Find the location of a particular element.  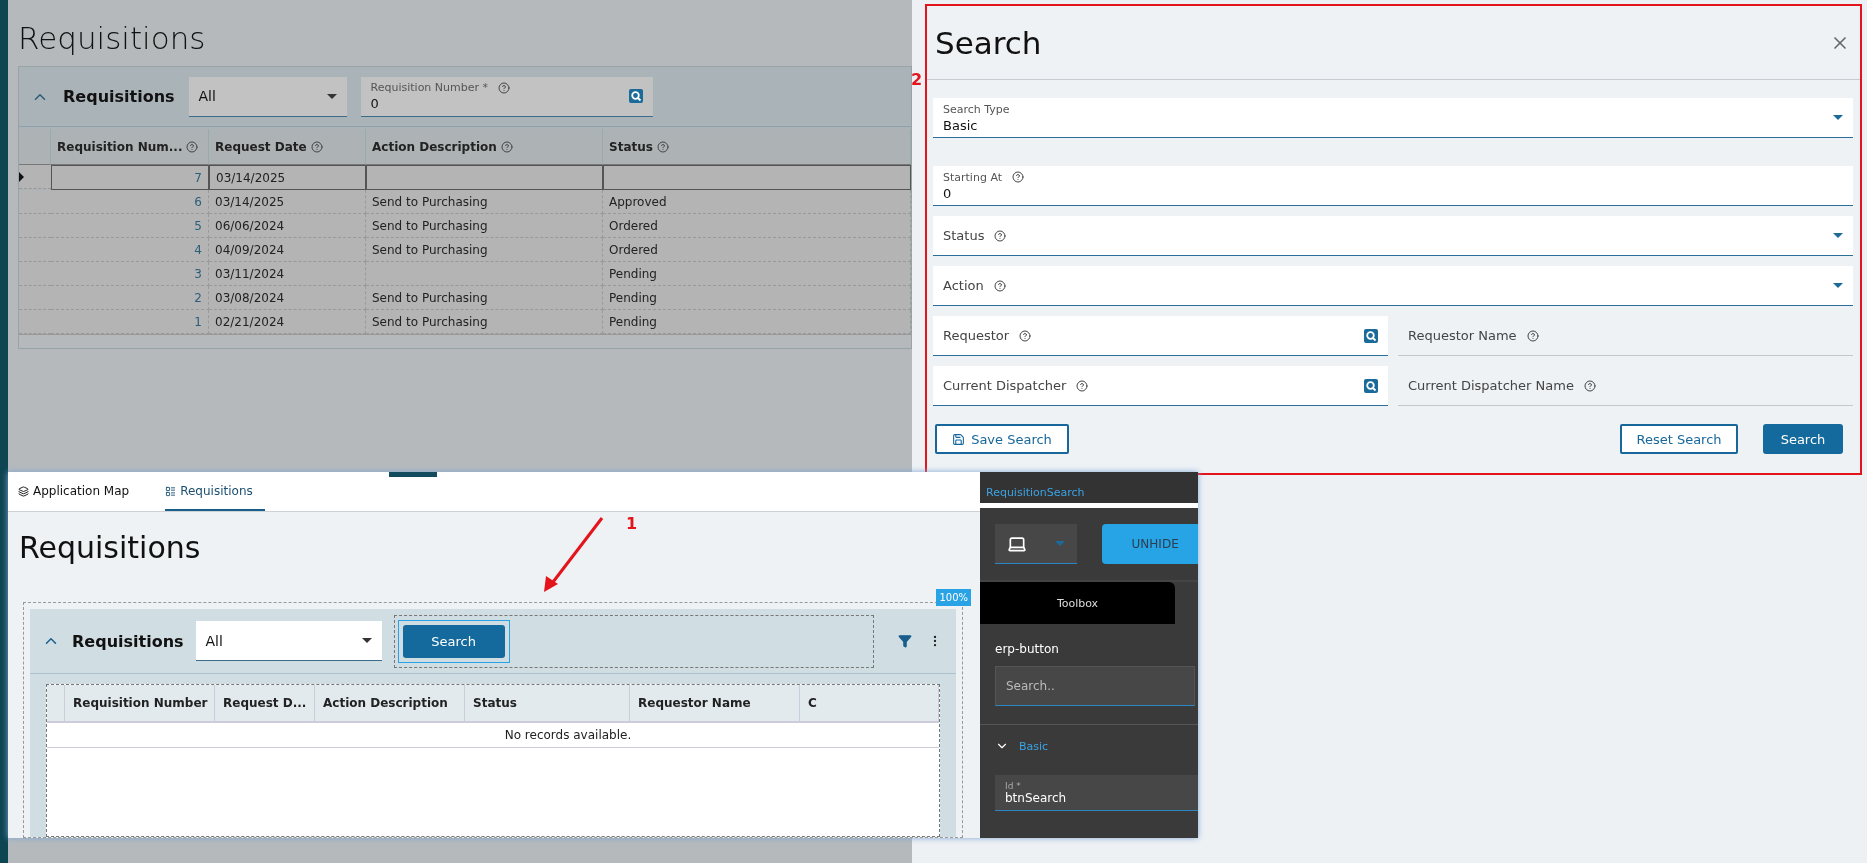

filter-icon is located at coordinates (905, 641).